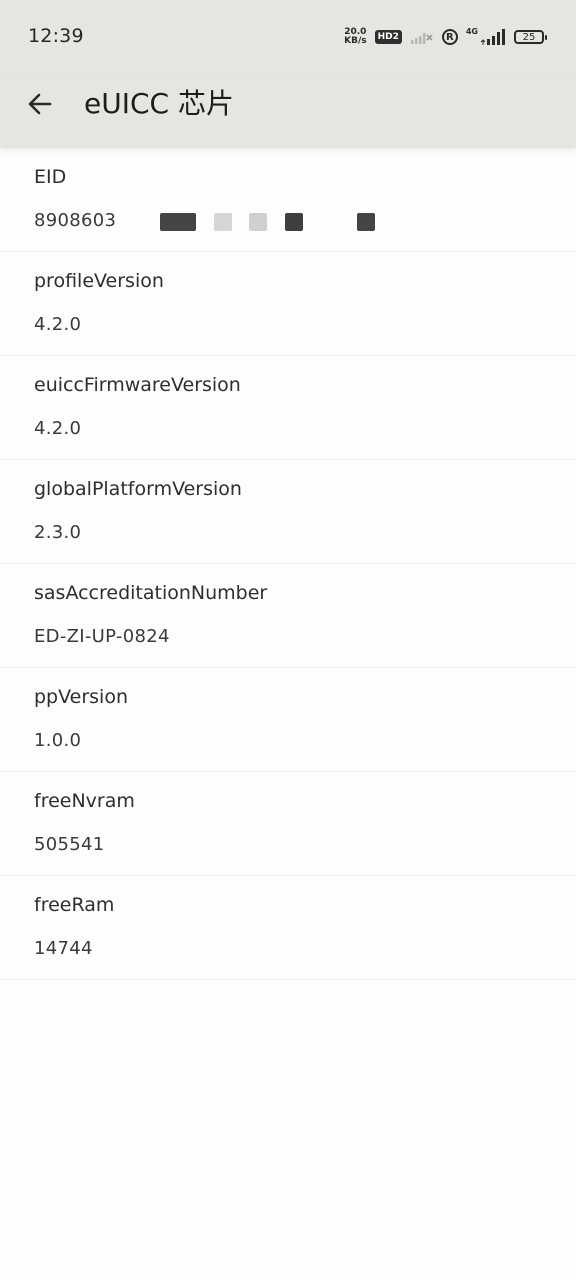 The height and width of the screenshot is (1280, 576). What do you see at coordinates (471, 31) in the screenshot?
I see `network-type-label: 4G` at bounding box center [471, 31].